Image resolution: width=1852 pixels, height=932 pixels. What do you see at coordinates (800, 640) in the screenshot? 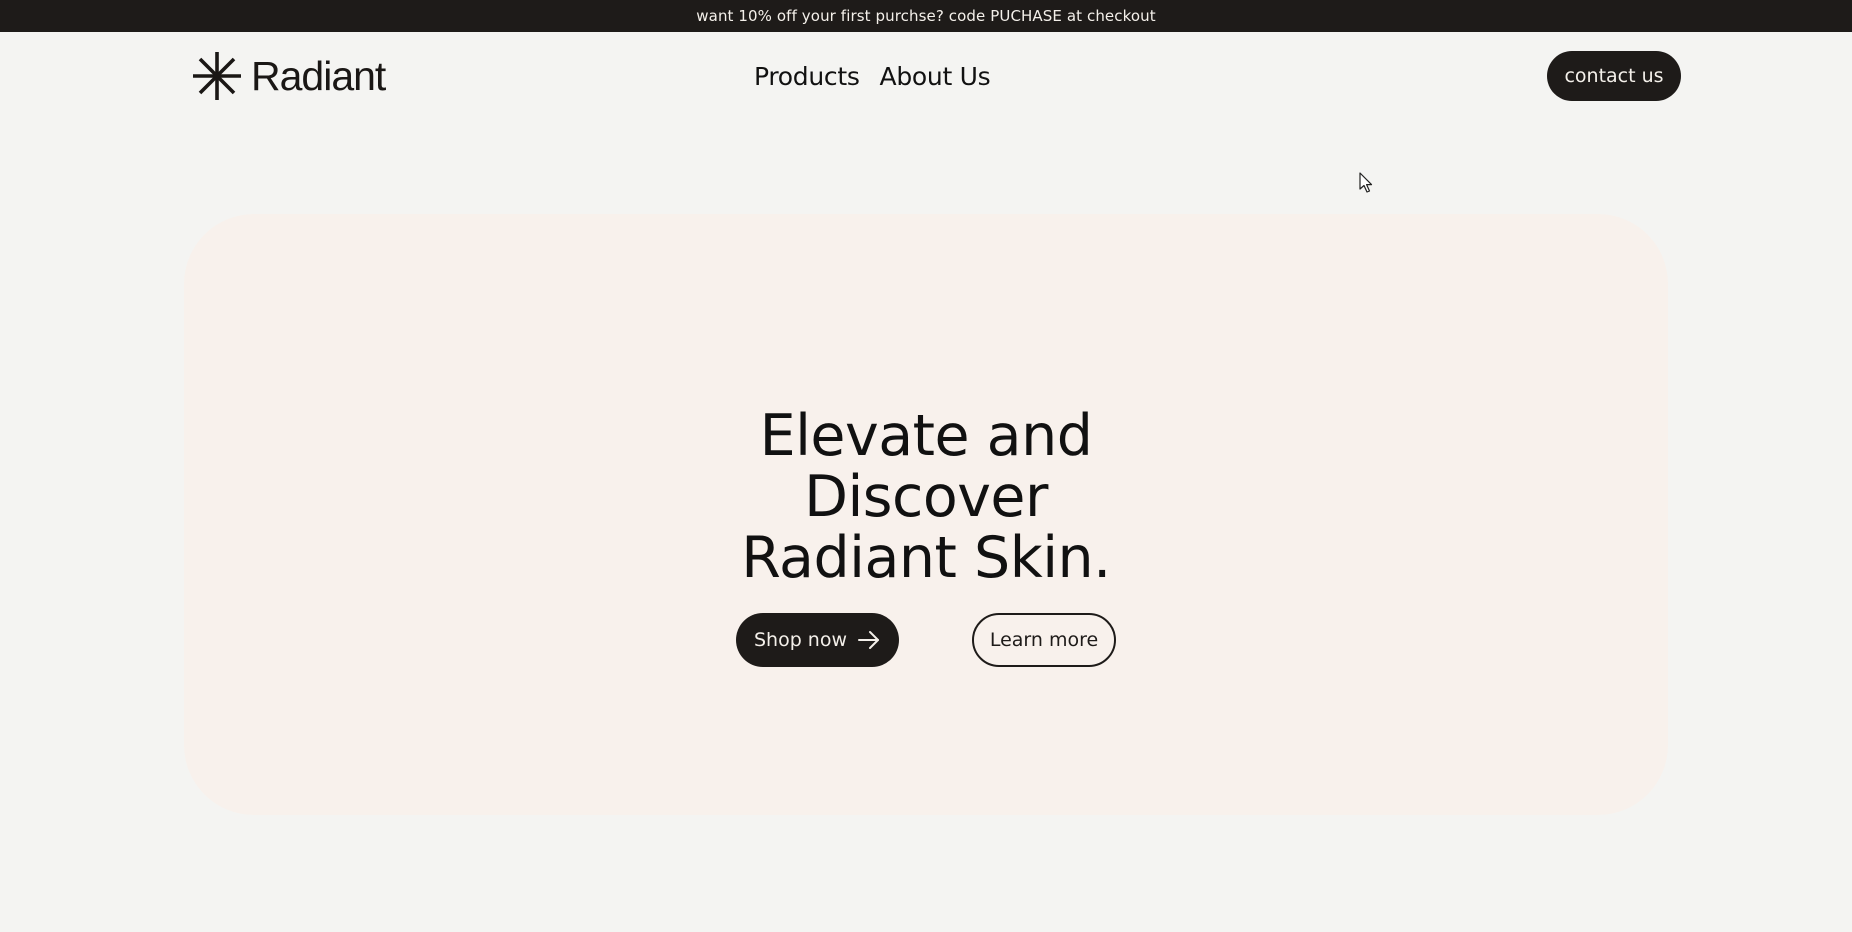
I see `shop-now-label: Shop now` at bounding box center [800, 640].